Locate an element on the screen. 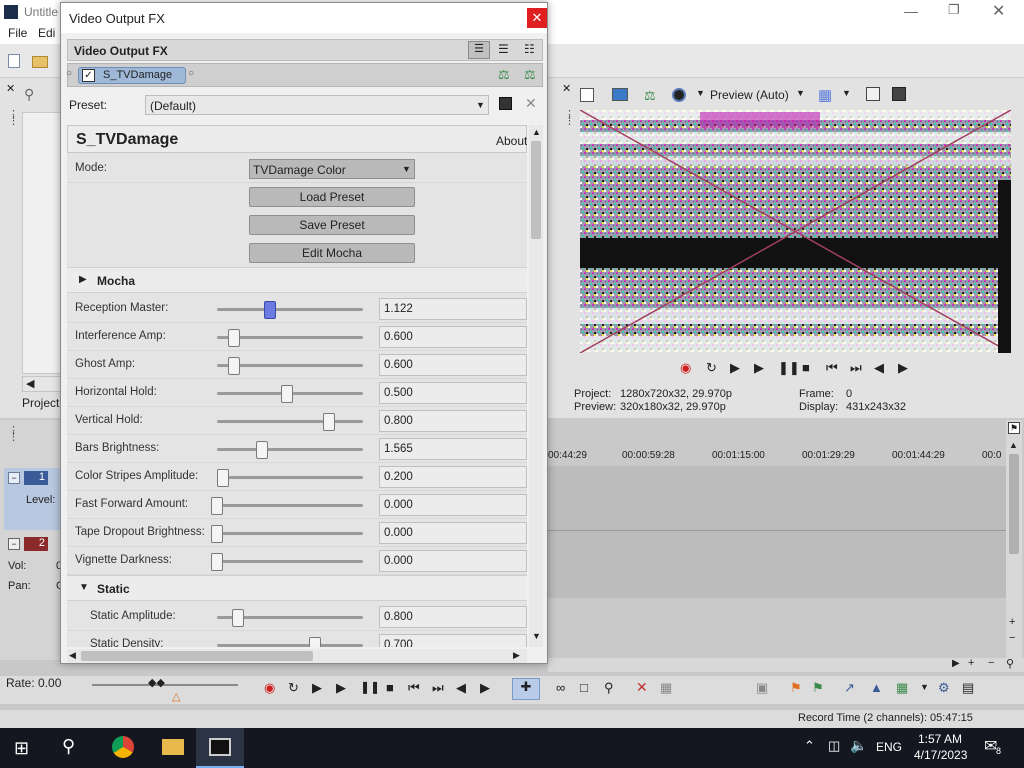 The width and height of the screenshot is (1024, 768). panel-vscroll: ▲ ▼ is located at coordinates (536, 386).